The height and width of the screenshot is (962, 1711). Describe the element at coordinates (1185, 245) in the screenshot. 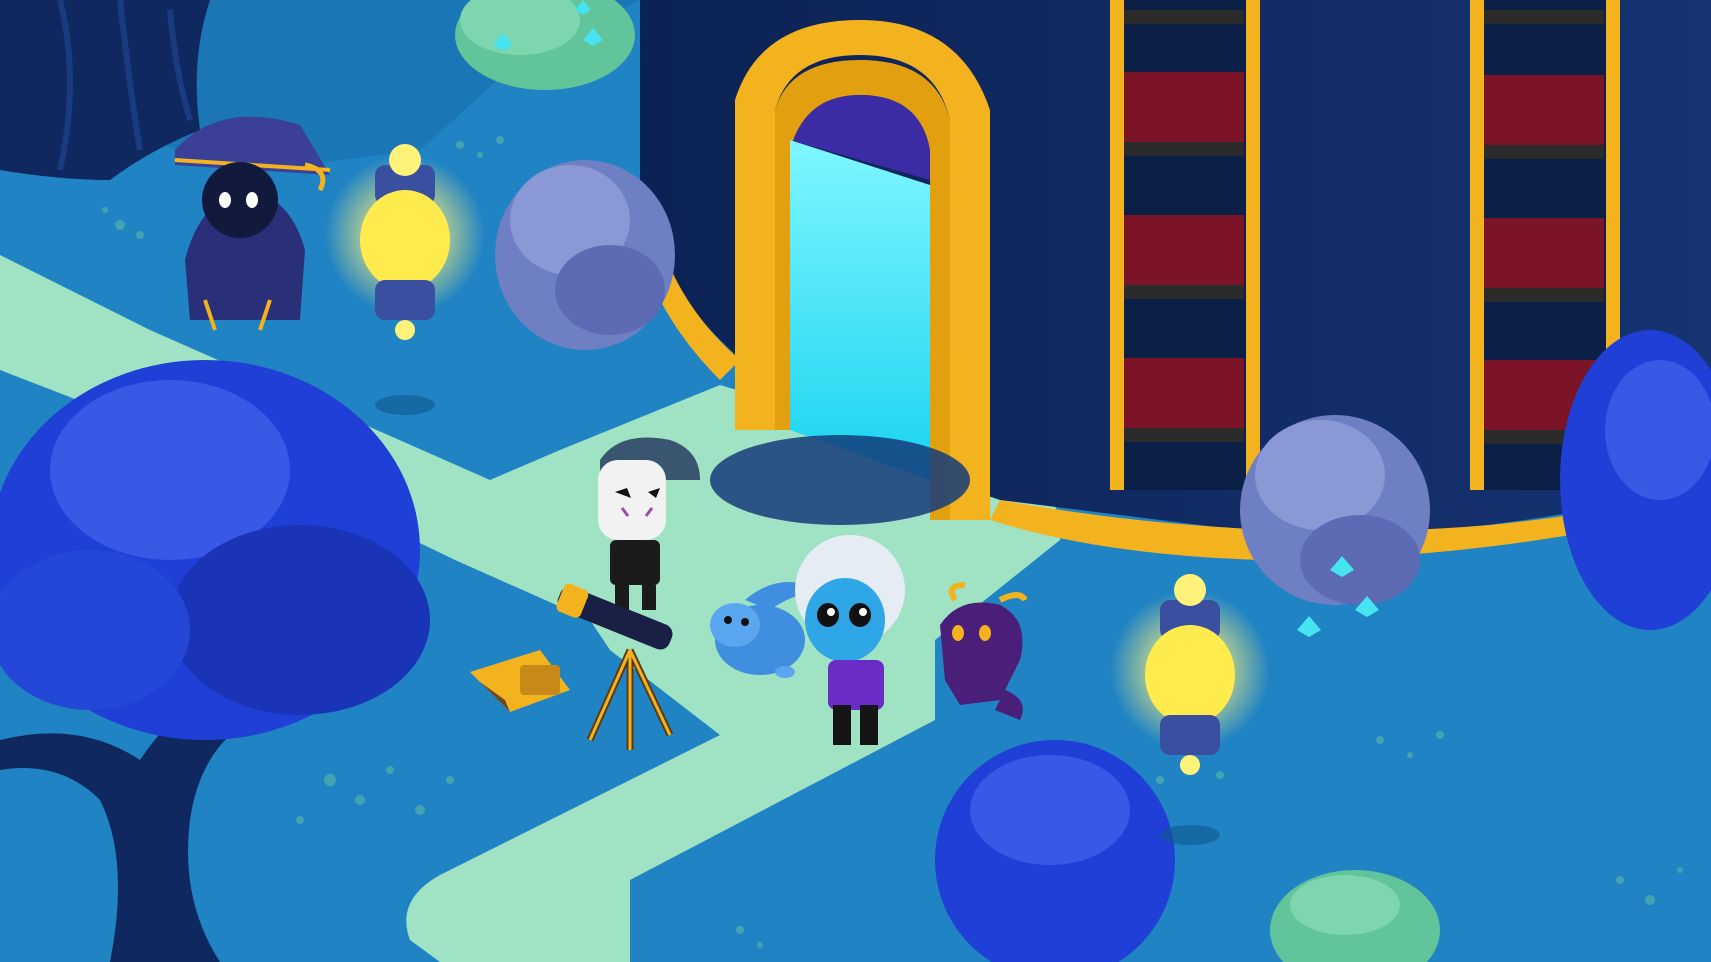

I see `bookshelf-left` at that location.